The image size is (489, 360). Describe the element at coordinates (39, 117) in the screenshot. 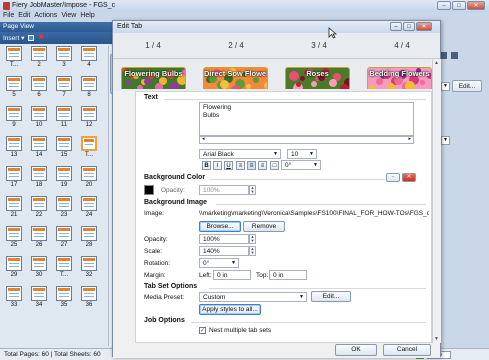

I see `page-thumbnail: 10` at that location.